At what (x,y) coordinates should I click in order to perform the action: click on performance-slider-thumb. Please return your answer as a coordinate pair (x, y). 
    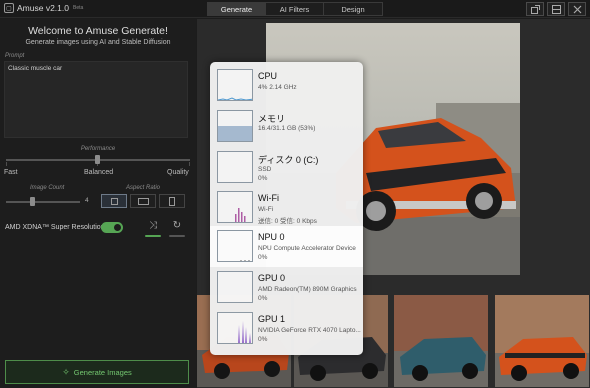
    Looking at the image, I should click on (97, 159).